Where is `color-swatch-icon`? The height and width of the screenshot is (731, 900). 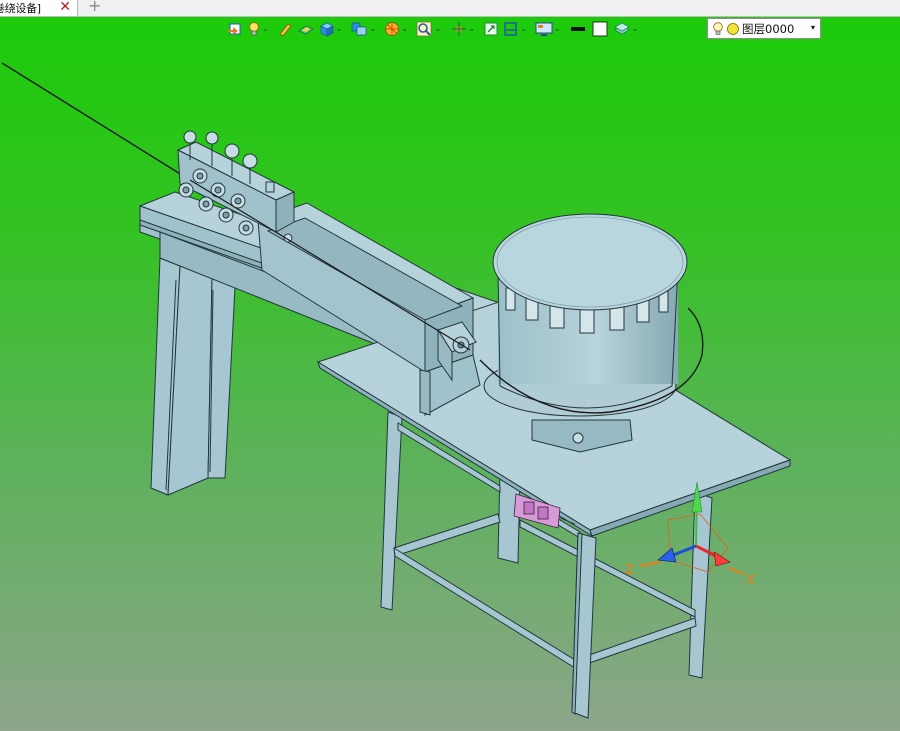
color-swatch-icon is located at coordinates (600, 29).